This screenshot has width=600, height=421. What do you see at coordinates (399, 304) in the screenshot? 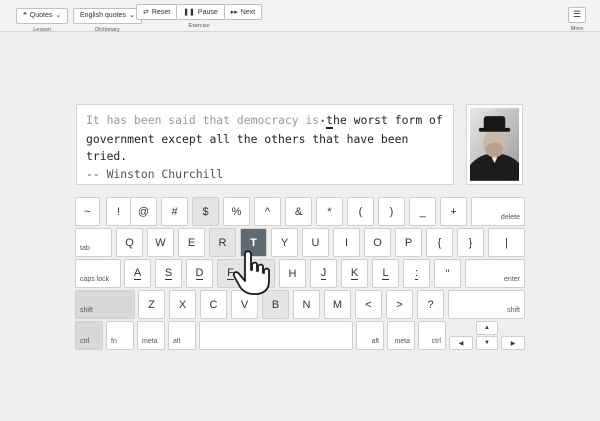
I see `key-greater-than: >` at bounding box center [399, 304].